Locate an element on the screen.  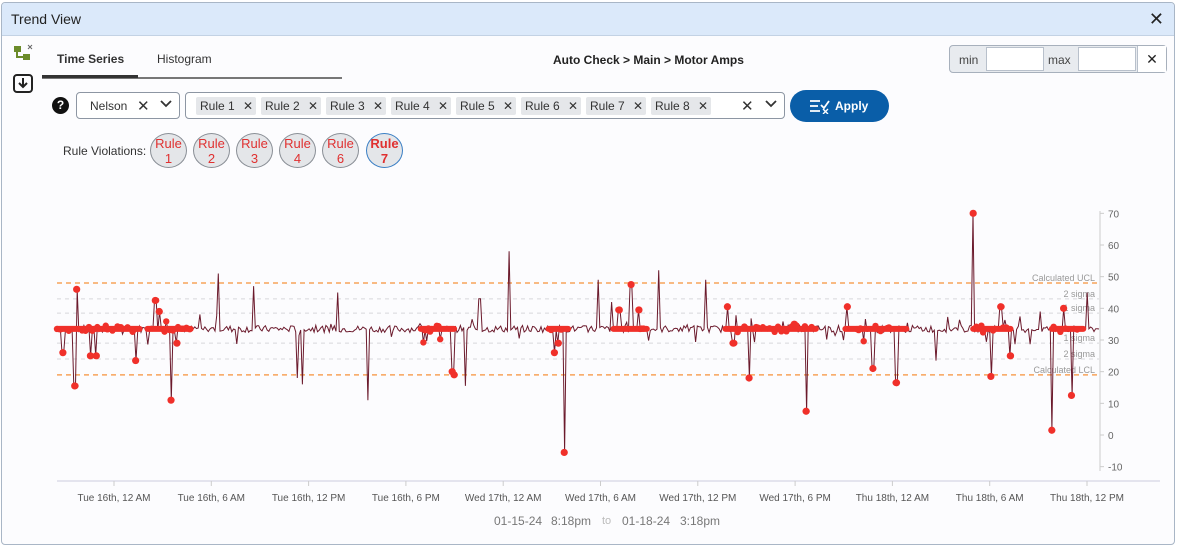
apply-check-icon is located at coordinates (820, 107).